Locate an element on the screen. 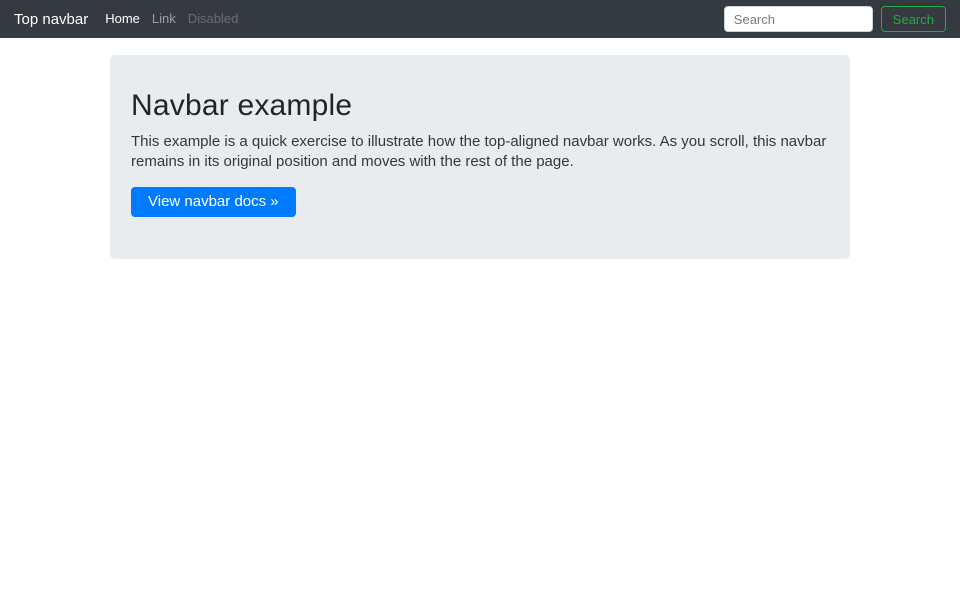 The height and width of the screenshot is (600, 960). navbar-links: Home Link Disabled is located at coordinates (171, 19).